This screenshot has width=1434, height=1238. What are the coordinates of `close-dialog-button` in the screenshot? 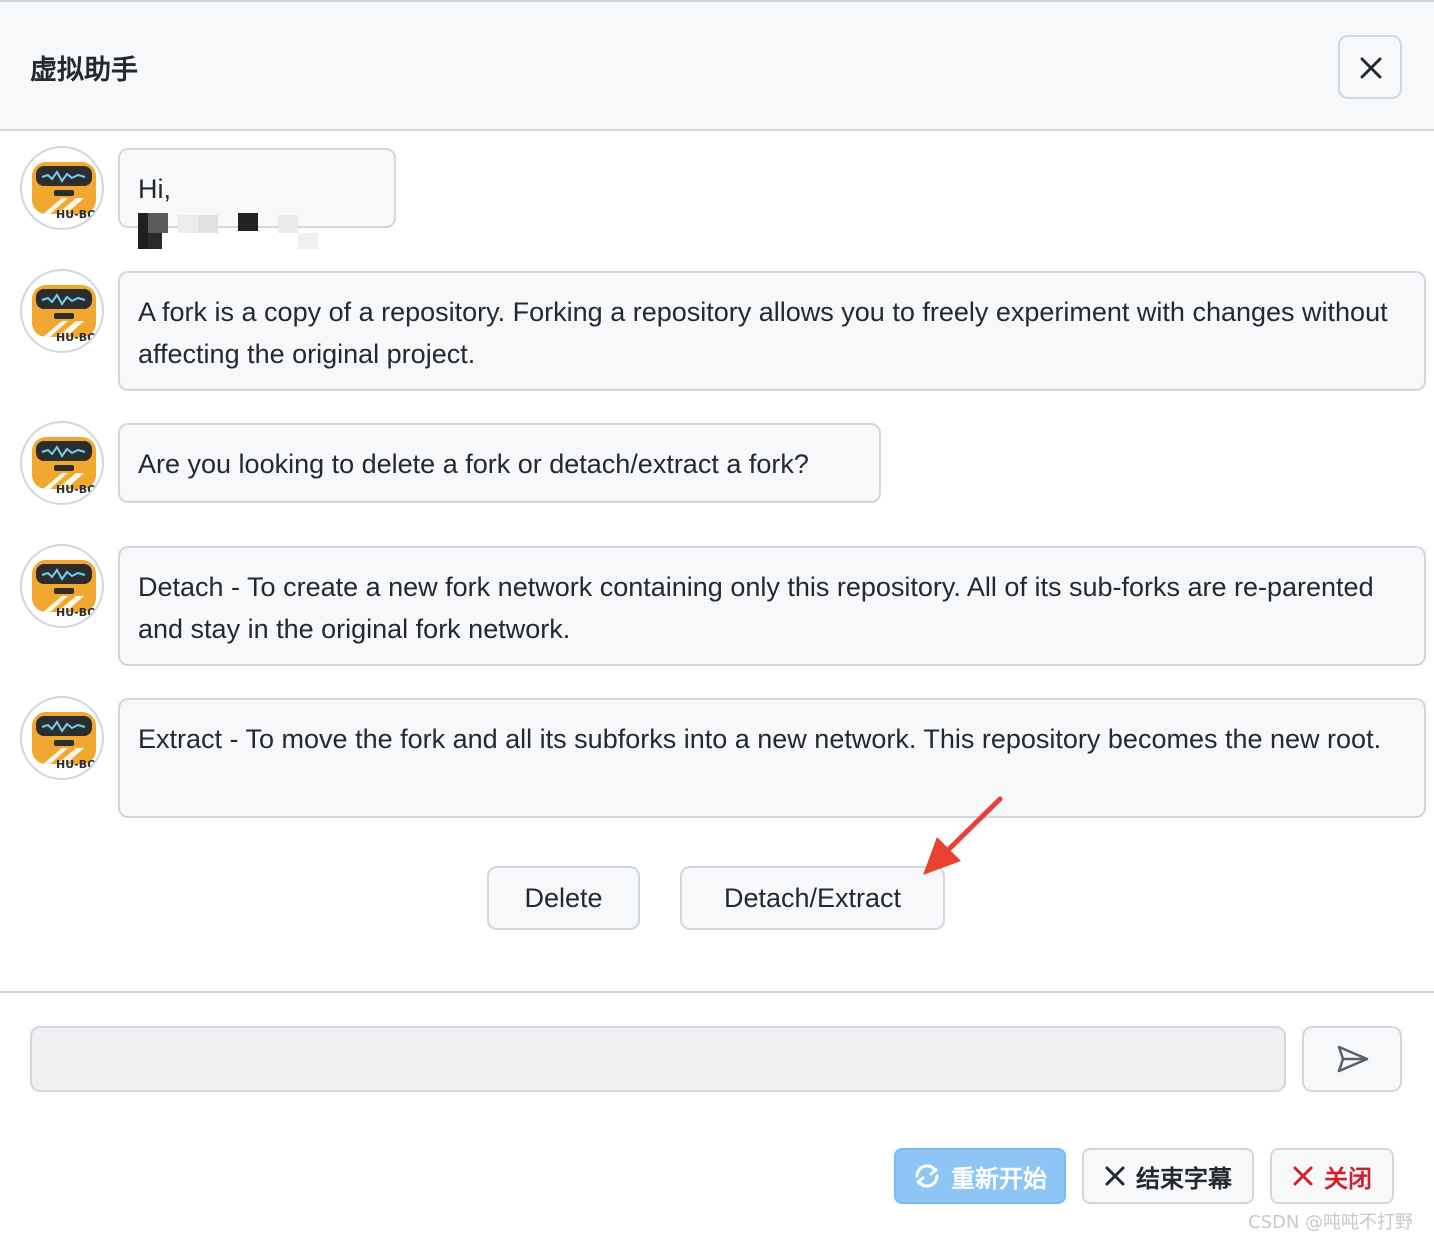 It's located at (1370, 67).